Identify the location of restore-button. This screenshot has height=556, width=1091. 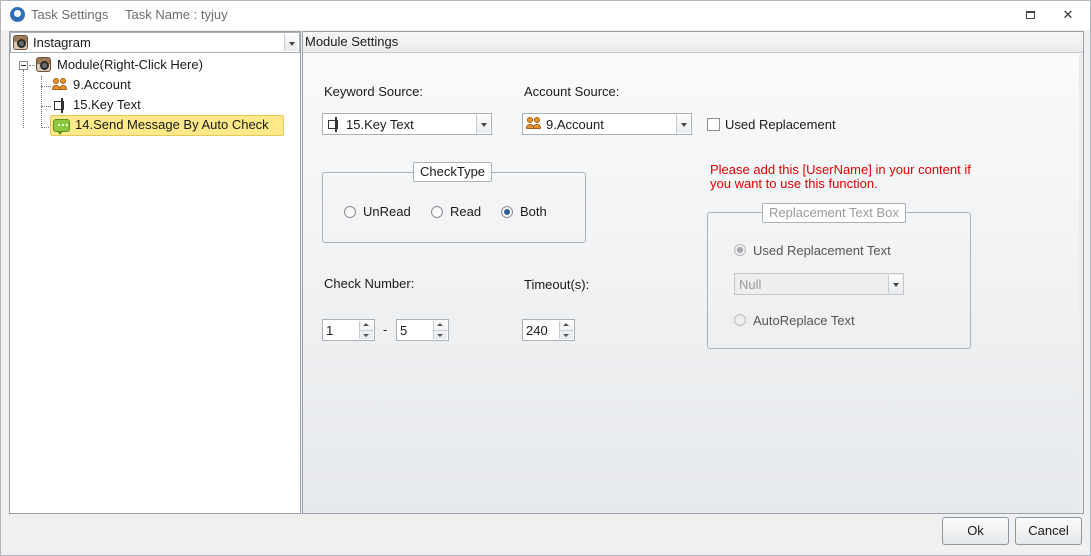
(1030, 15).